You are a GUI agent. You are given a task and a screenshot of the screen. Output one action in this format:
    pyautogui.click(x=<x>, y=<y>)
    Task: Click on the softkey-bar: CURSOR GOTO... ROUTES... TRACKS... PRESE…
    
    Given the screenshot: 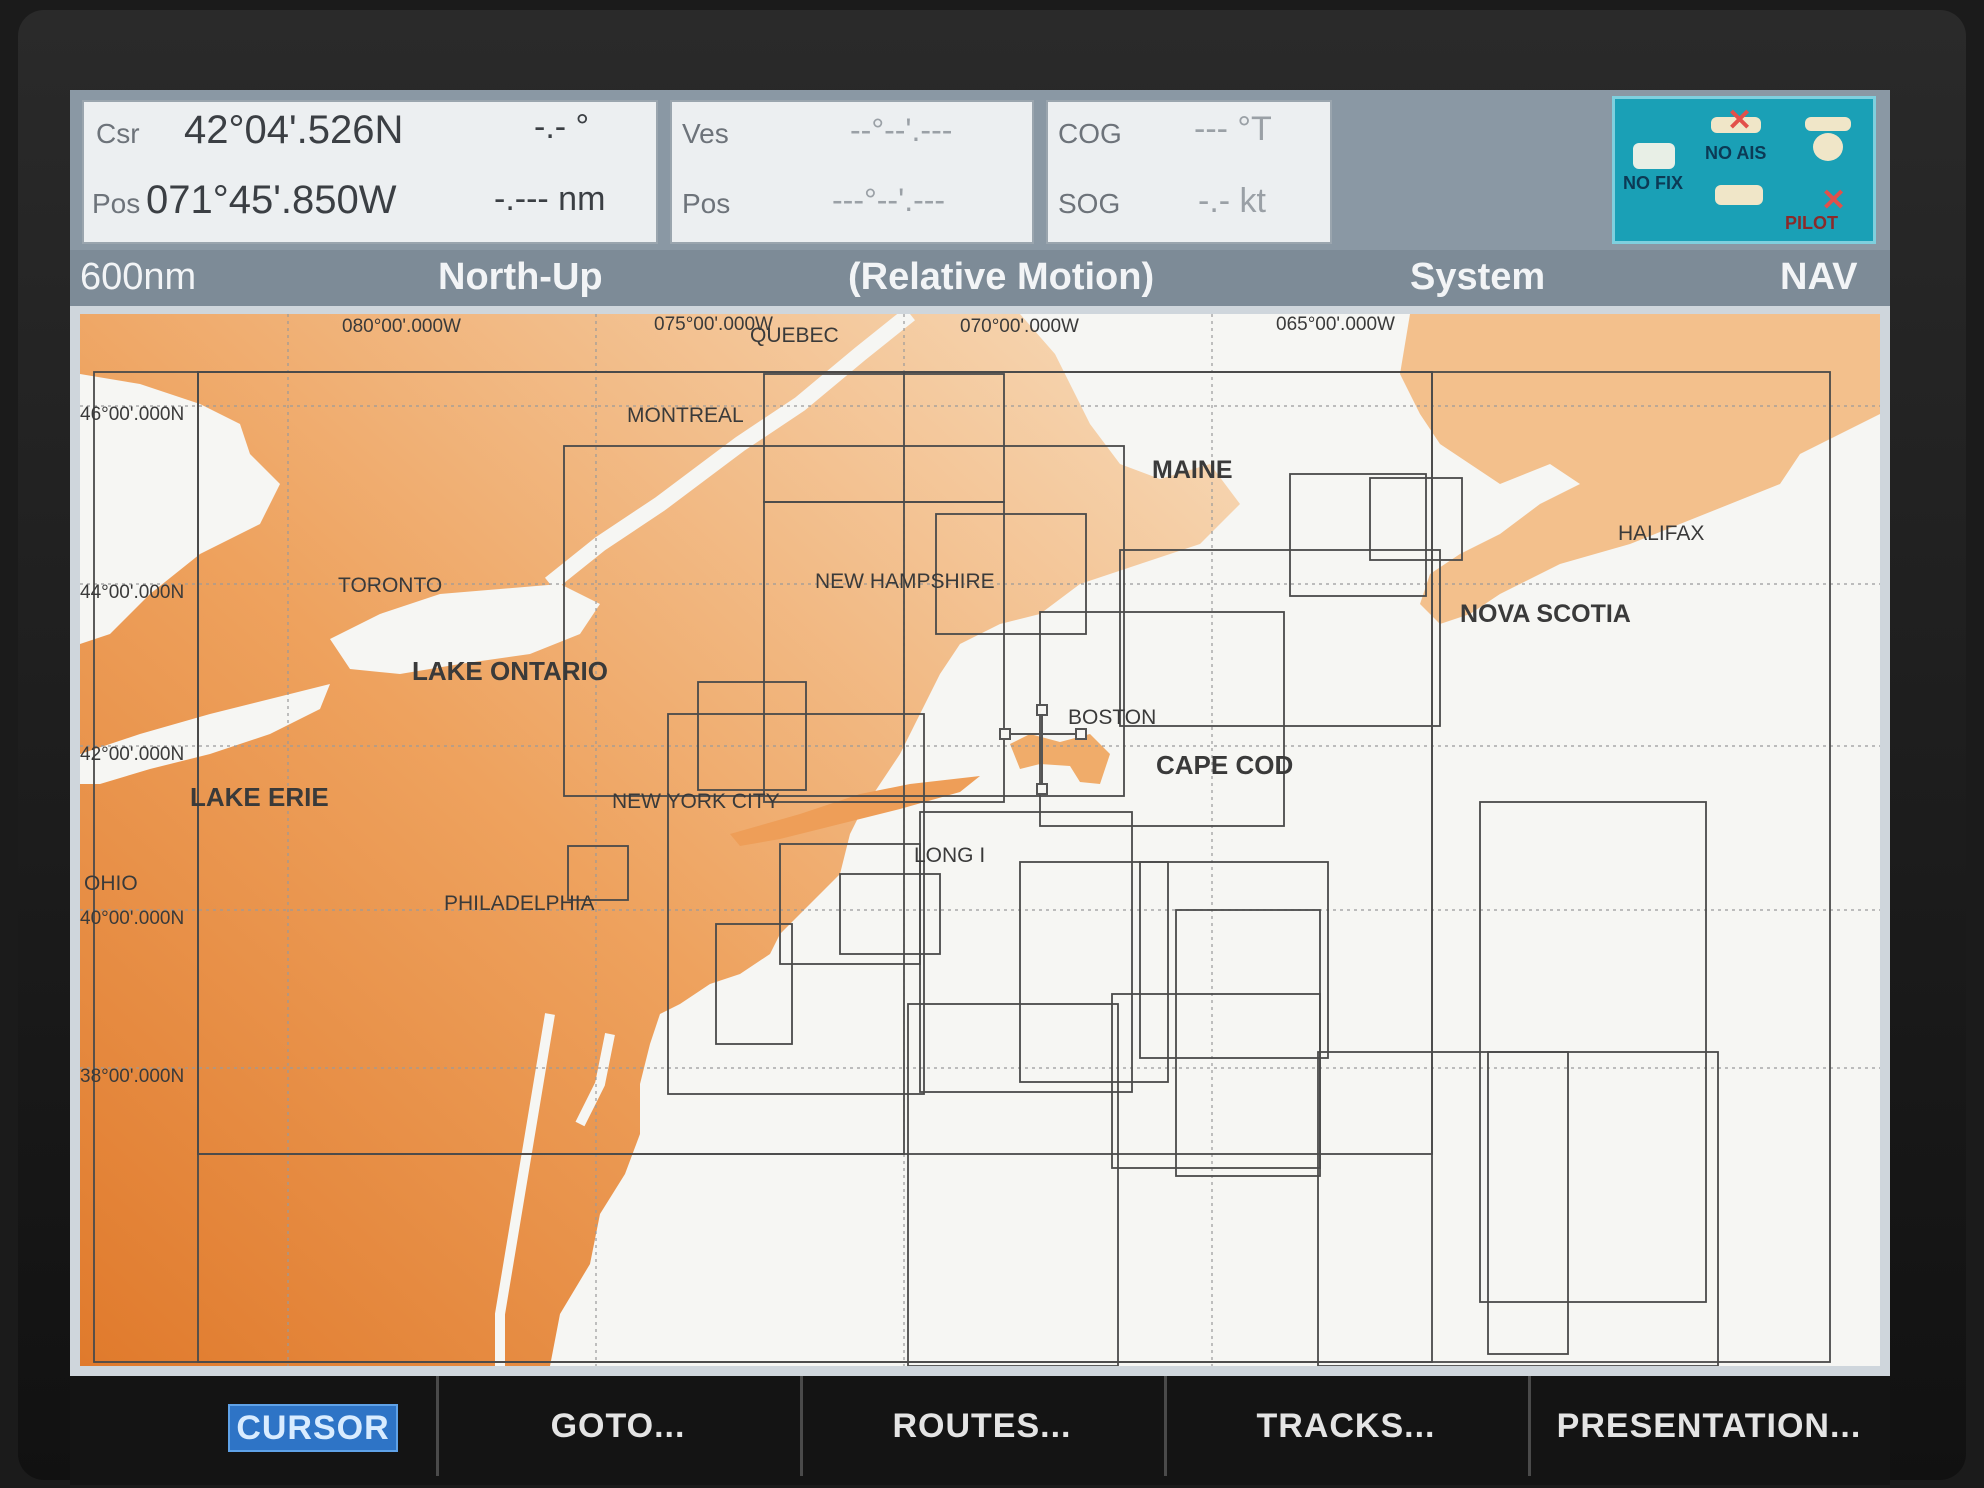 What is the action you would take?
    pyautogui.click(x=980, y=1430)
    